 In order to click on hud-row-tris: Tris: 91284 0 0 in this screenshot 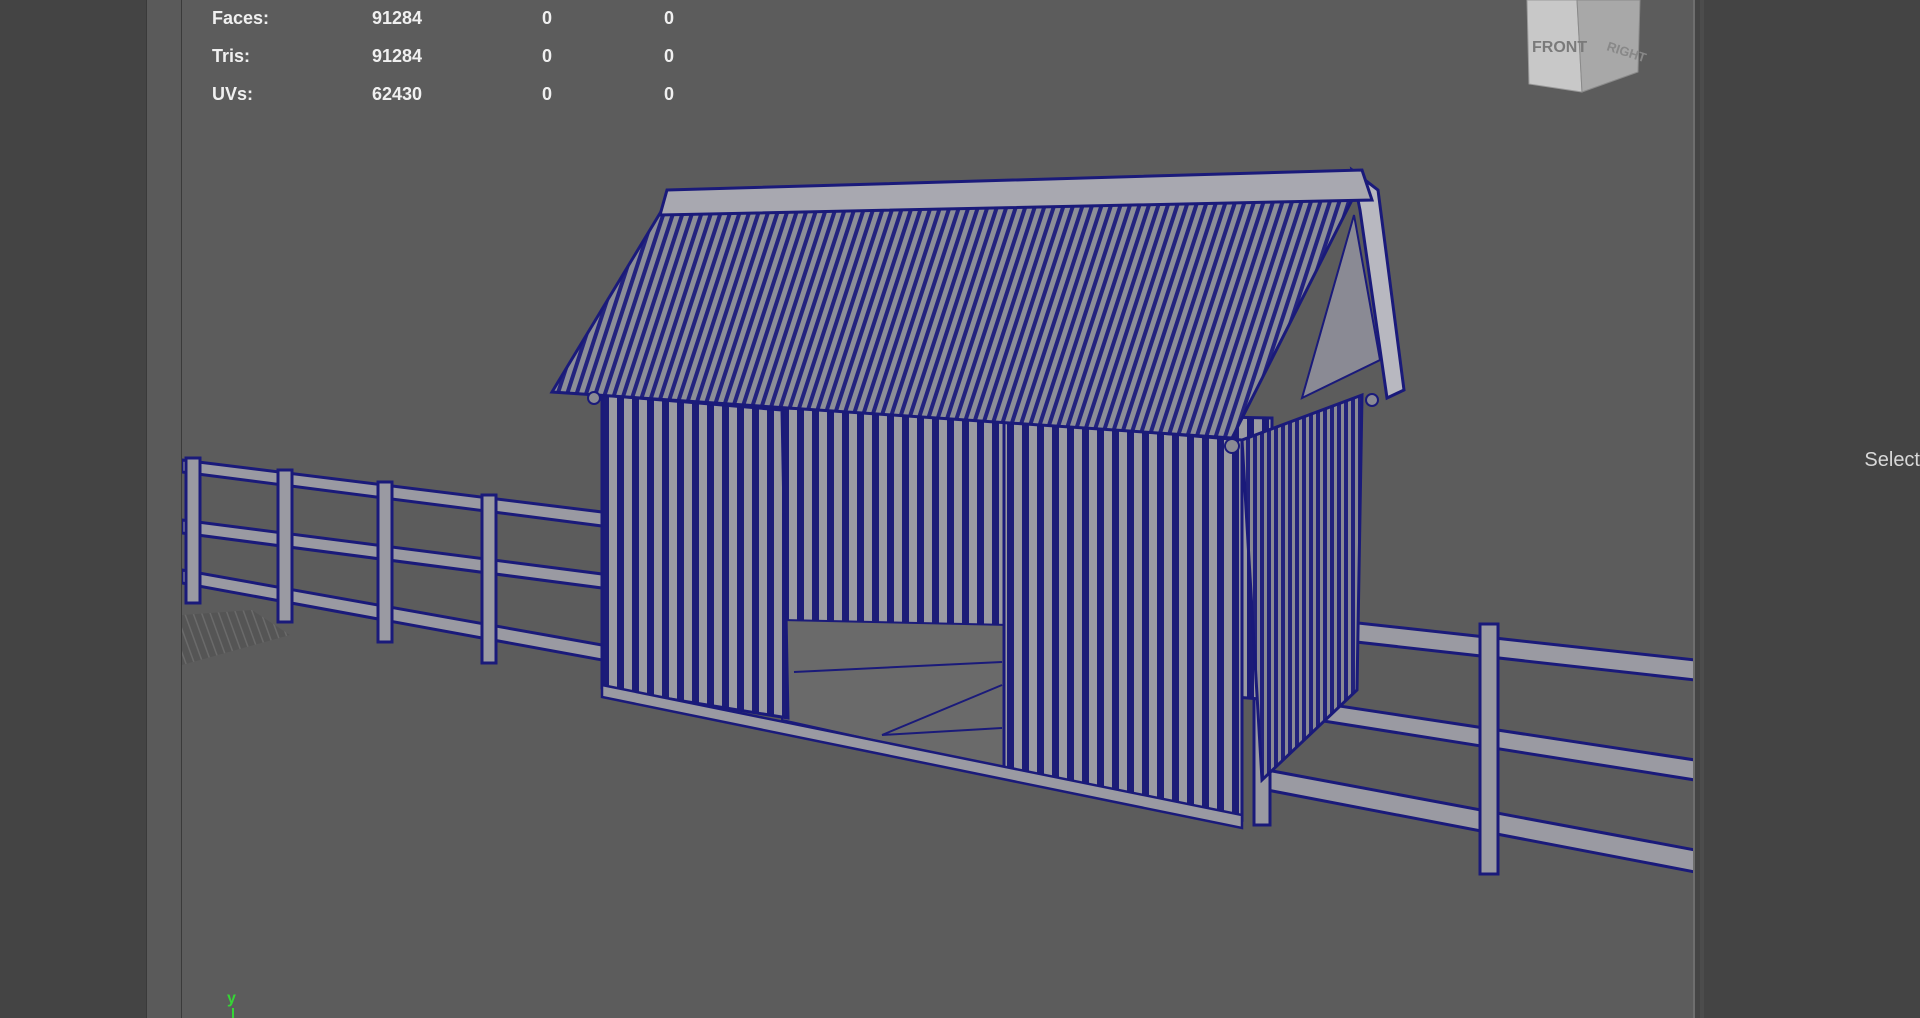, I will do `click(472, 57)`.